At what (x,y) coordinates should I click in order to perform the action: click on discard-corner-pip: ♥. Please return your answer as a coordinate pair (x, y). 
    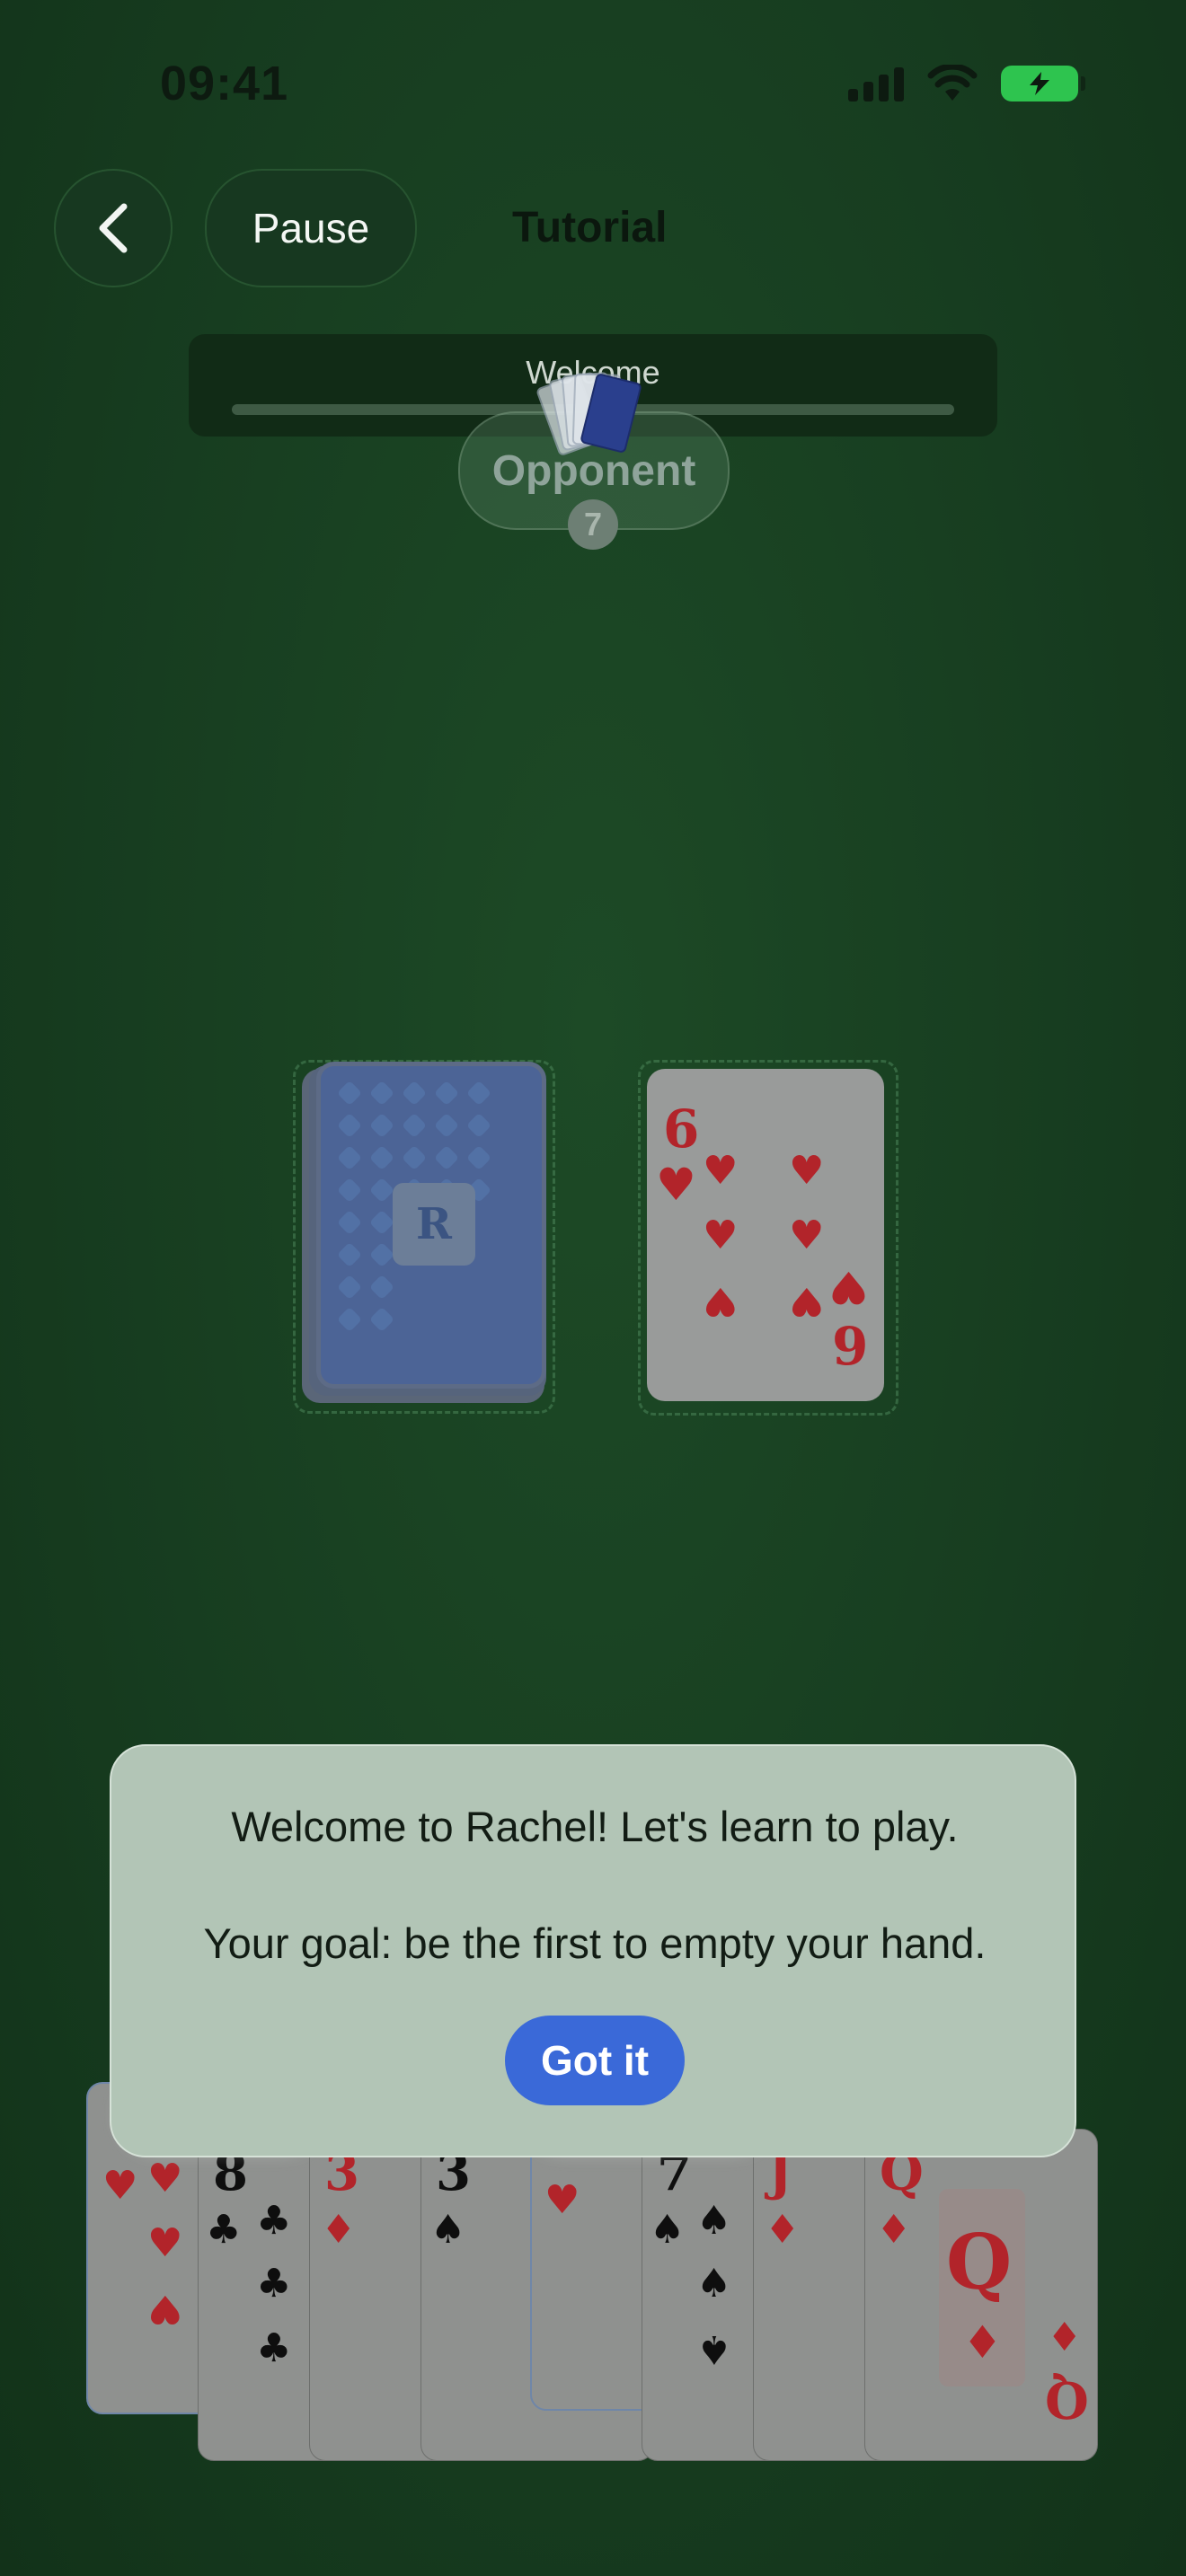
    Looking at the image, I should click on (676, 1185).